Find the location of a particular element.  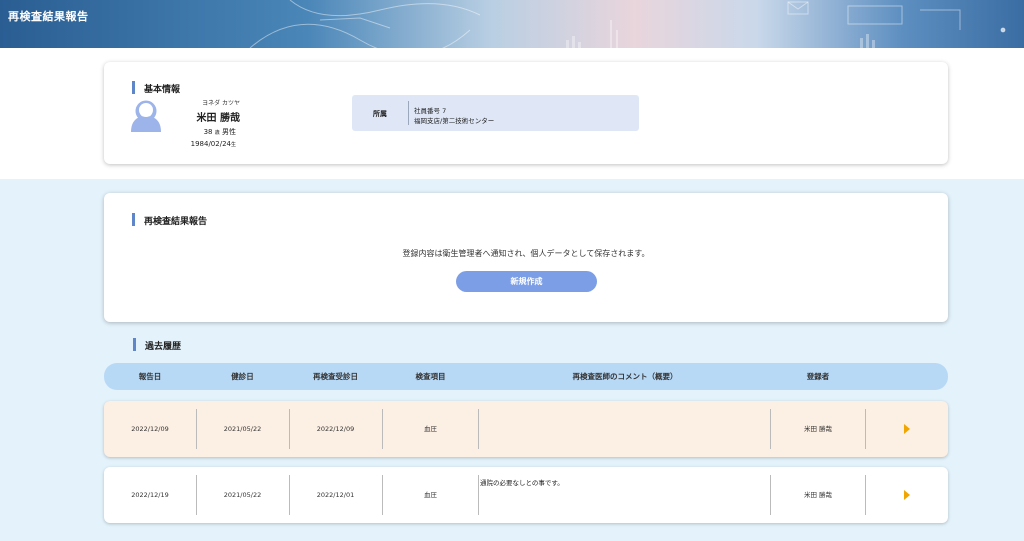

column-doctor-comment: 再検査医師のコメント（概要） is located at coordinates (625, 376).